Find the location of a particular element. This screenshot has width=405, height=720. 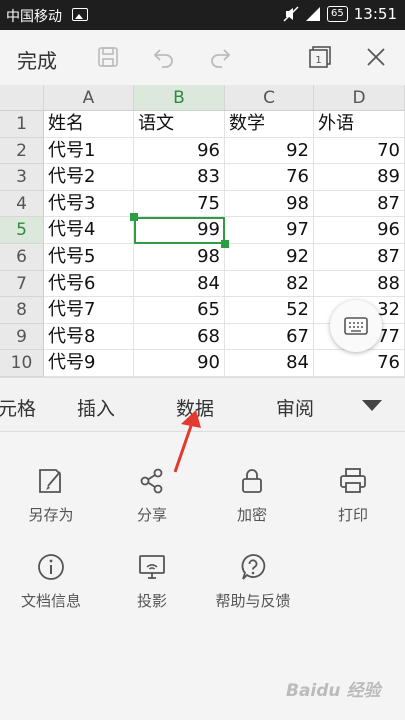

status-right: 65 13:51 is located at coordinates (340, 14).